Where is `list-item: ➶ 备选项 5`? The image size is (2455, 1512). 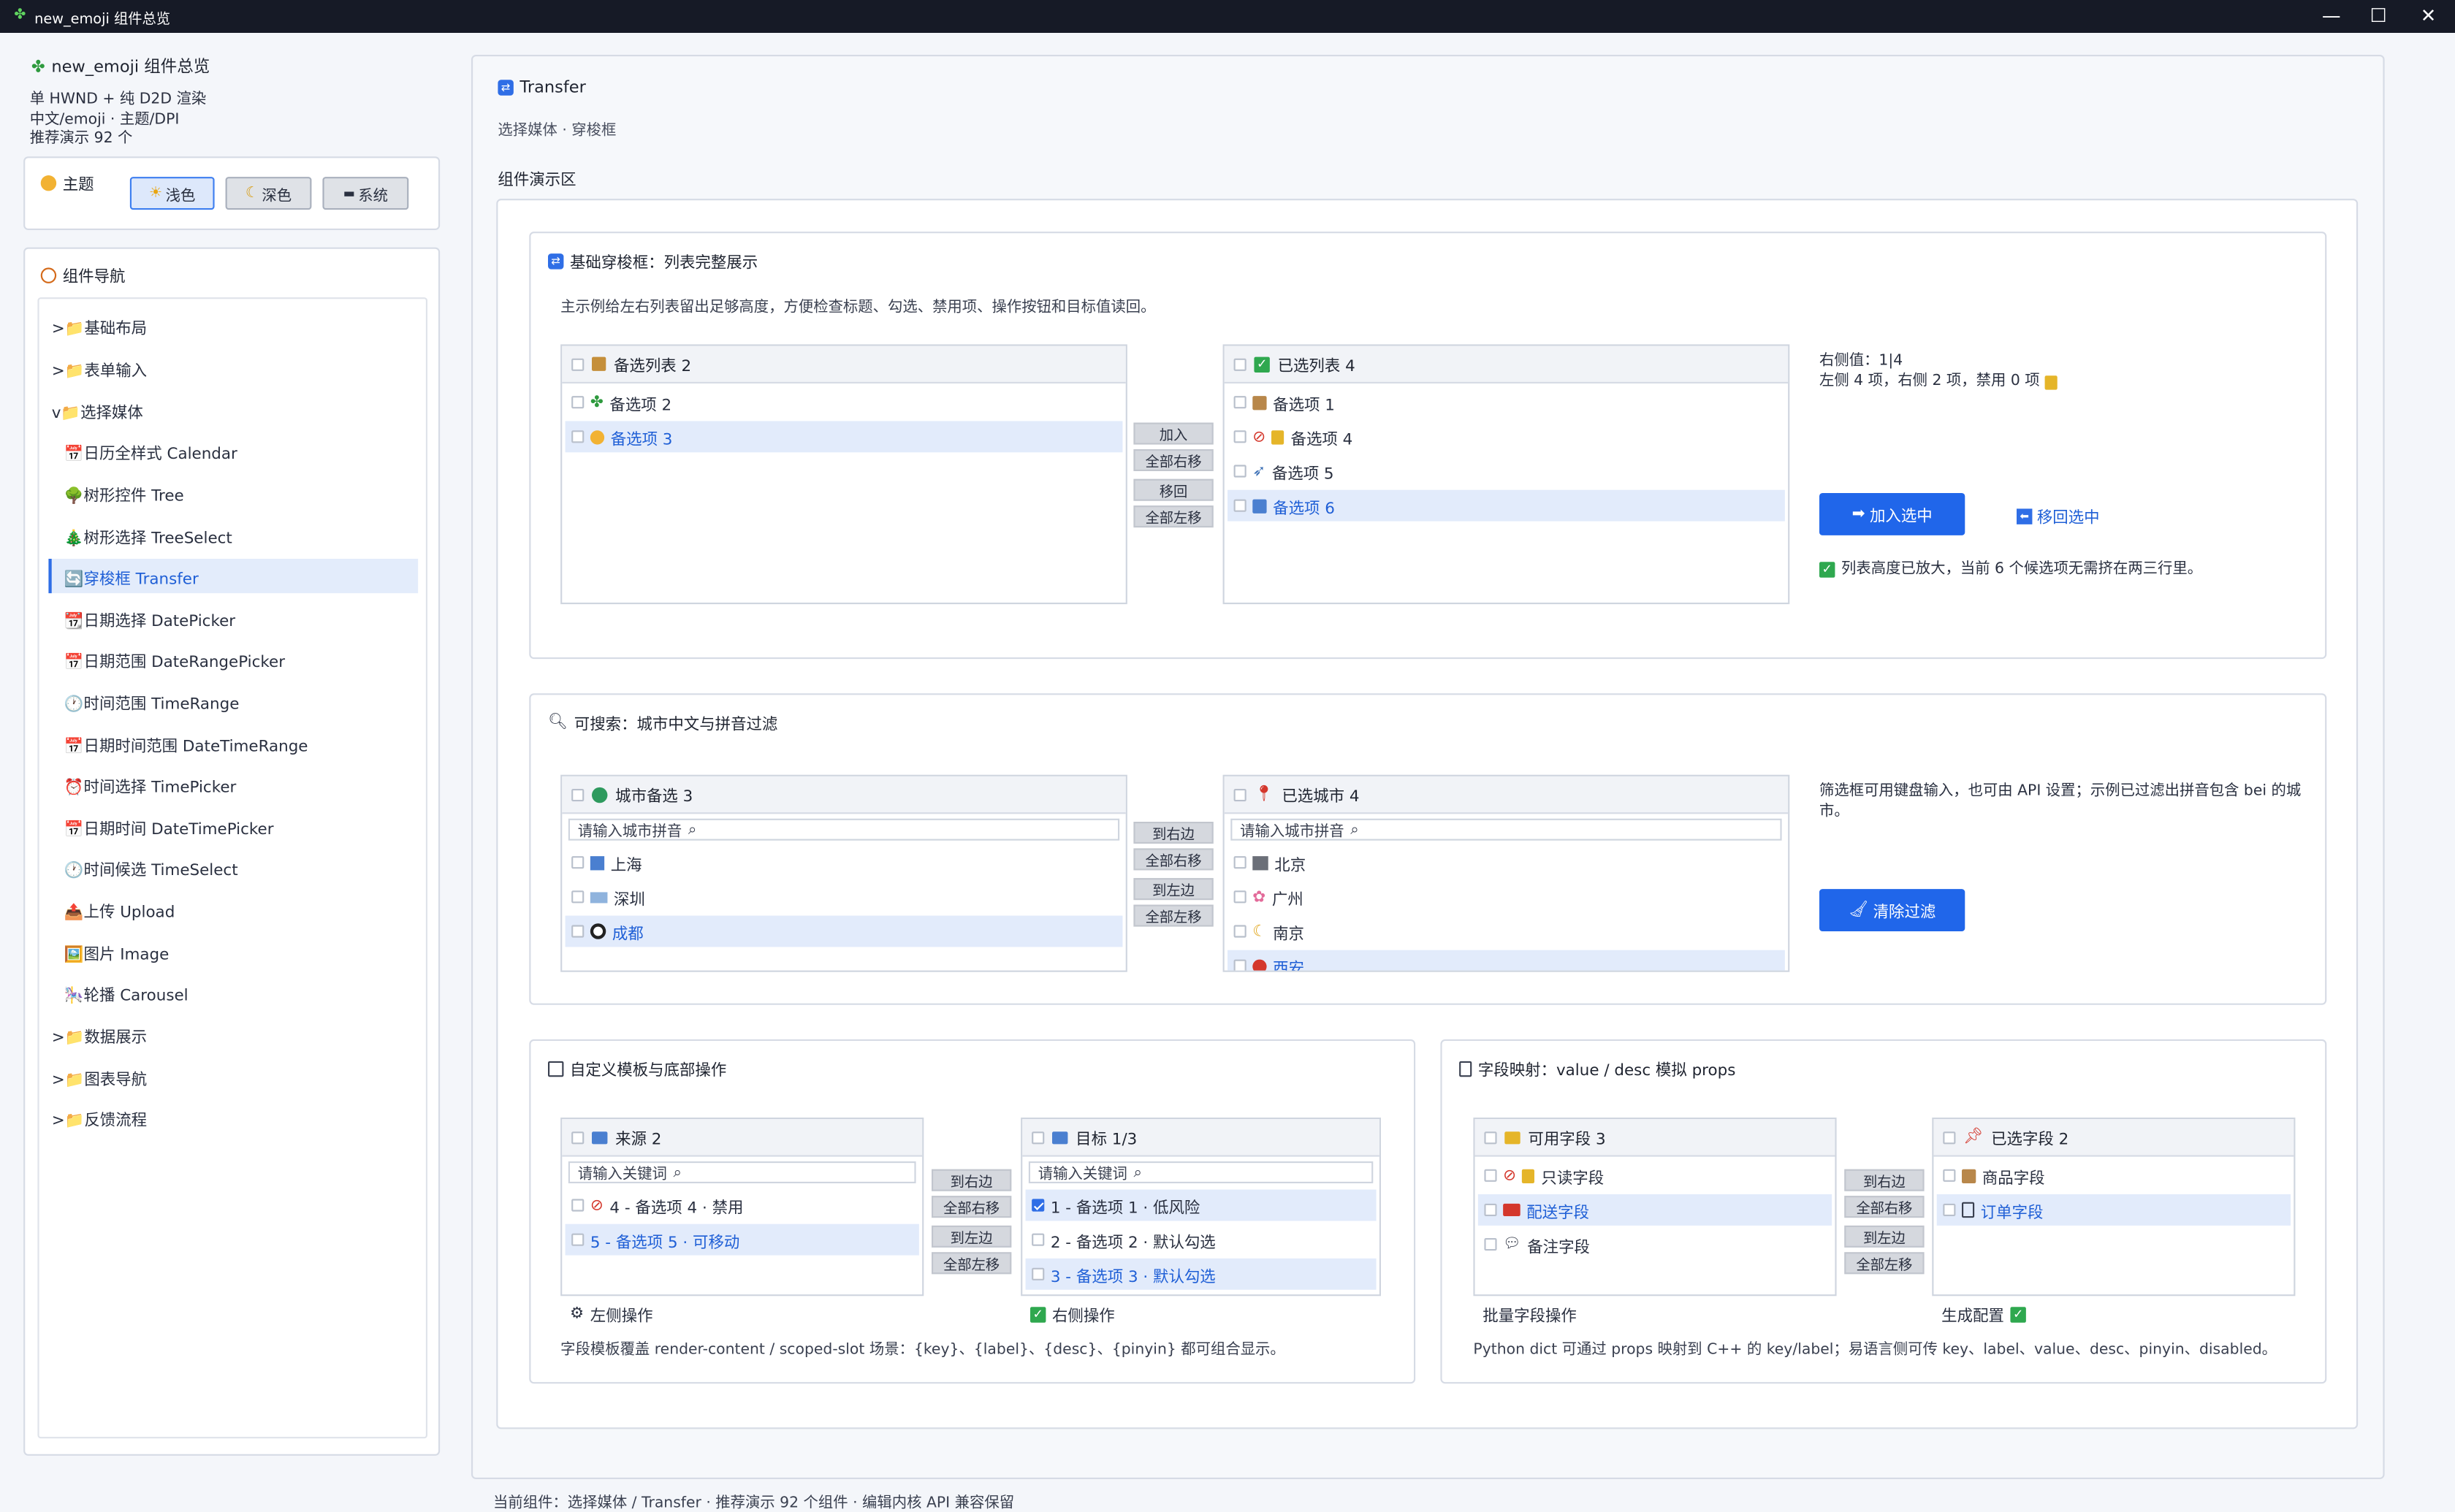 list-item: ➶ 备选项 5 is located at coordinates (1506, 471).